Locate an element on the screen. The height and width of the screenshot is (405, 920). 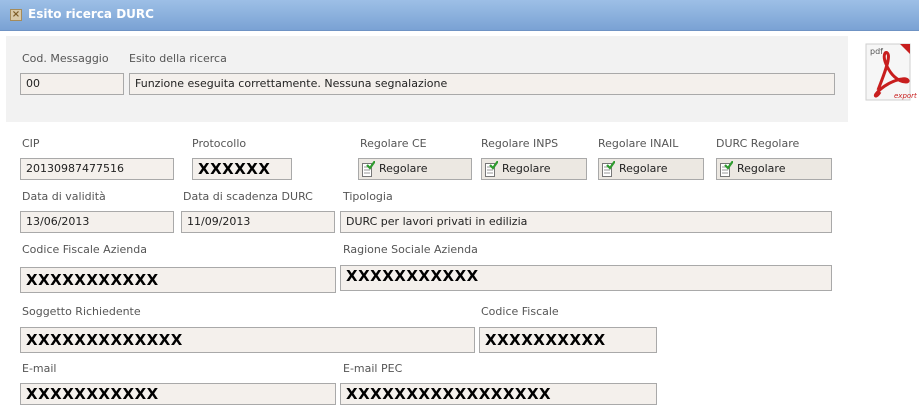
data-validita-field: 13/06/2013 is located at coordinates (97, 222).